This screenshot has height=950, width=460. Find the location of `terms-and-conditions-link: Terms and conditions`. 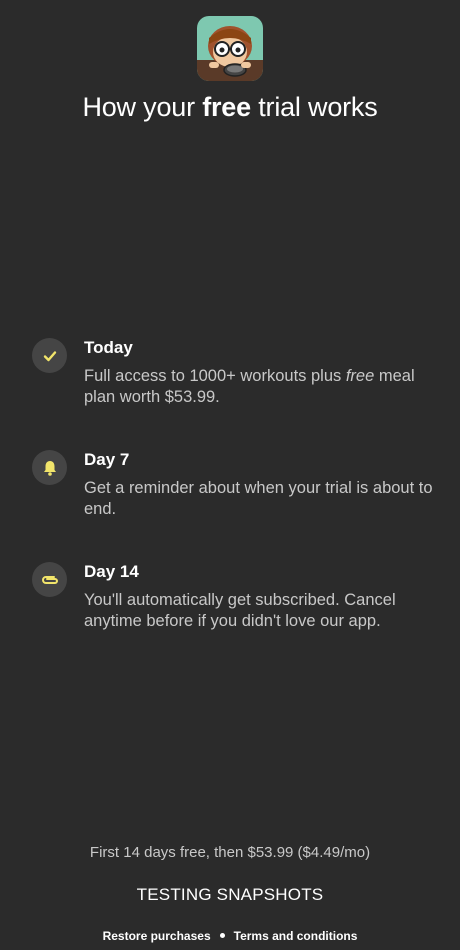

terms-and-conditions-link: Terms and conditions is located at coordinates (296, 936).